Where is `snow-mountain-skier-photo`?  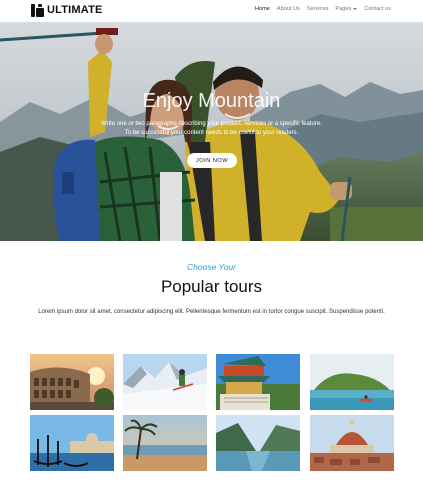
snow-mountain-skier-photo is located at coordinates (165, 382).